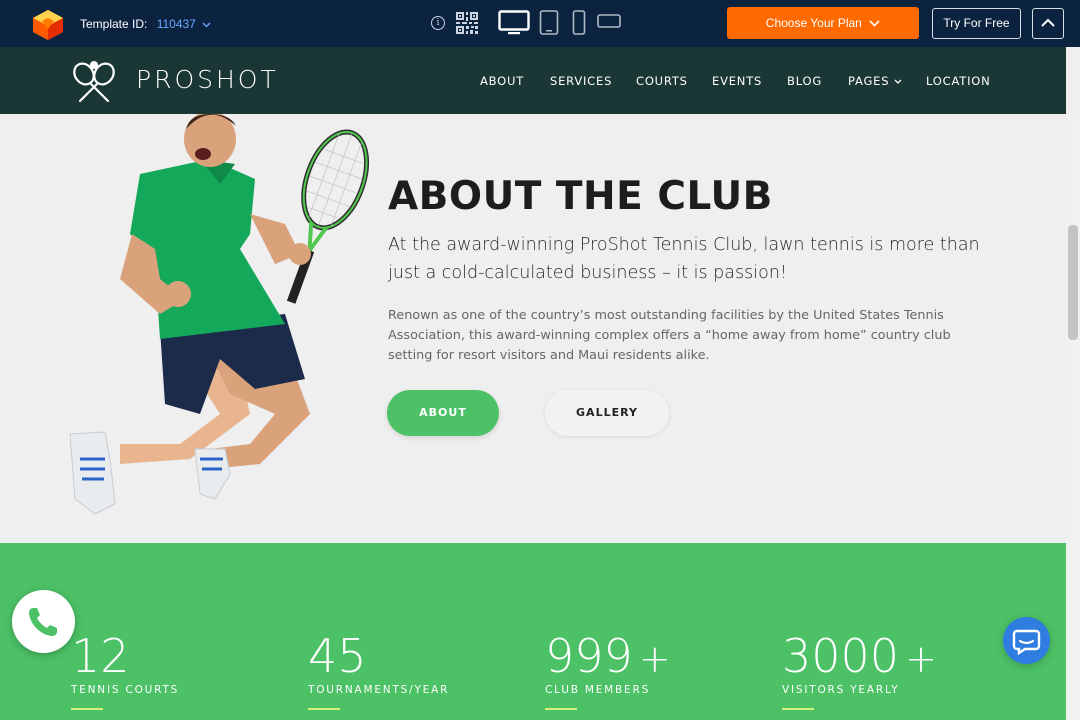 The height and width of the screenshot is (720, 1080). What do you see at coordinates (589, 656) in the screenshot?
I see `stat-value: 999` at bounding box center [589, 656].